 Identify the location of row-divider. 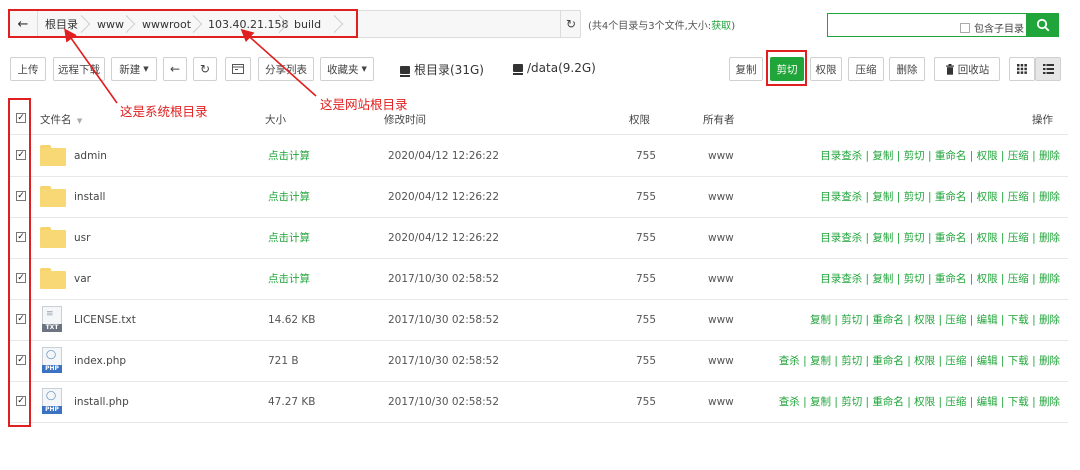
(539, 422).